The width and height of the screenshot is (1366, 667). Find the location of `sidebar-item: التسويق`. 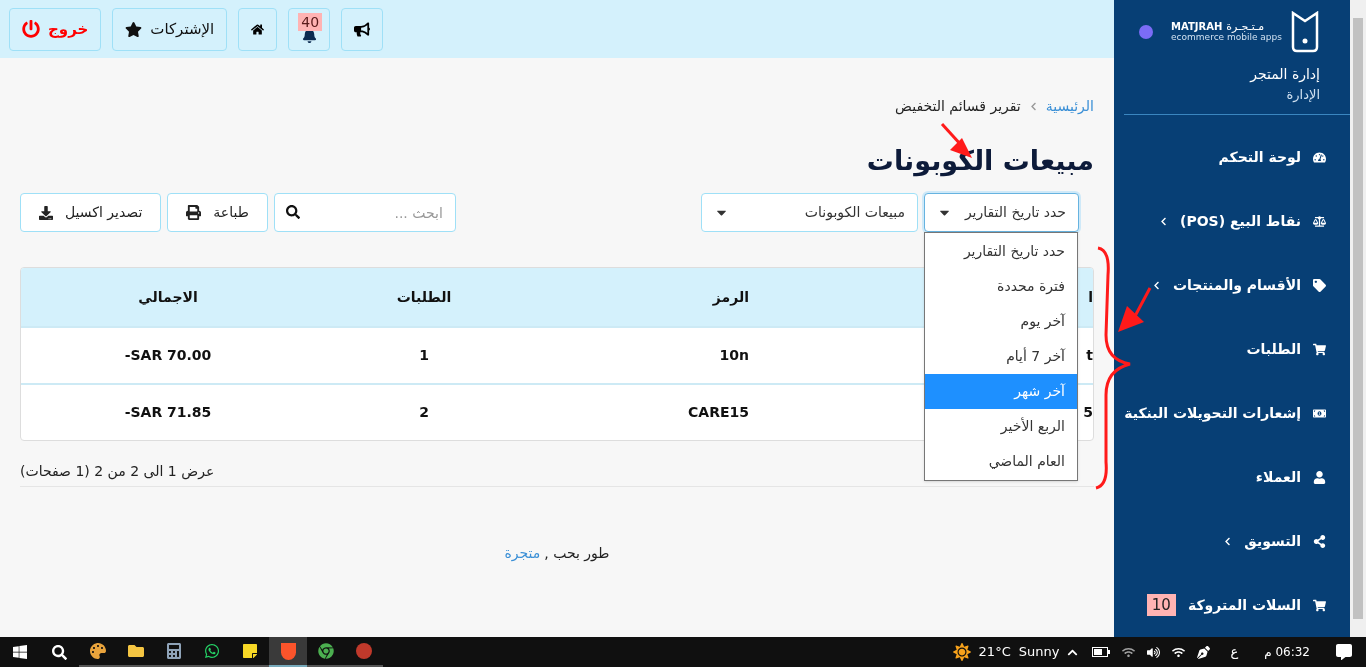

sidebar-item: التسويق is located at coordinates (1232, 541).